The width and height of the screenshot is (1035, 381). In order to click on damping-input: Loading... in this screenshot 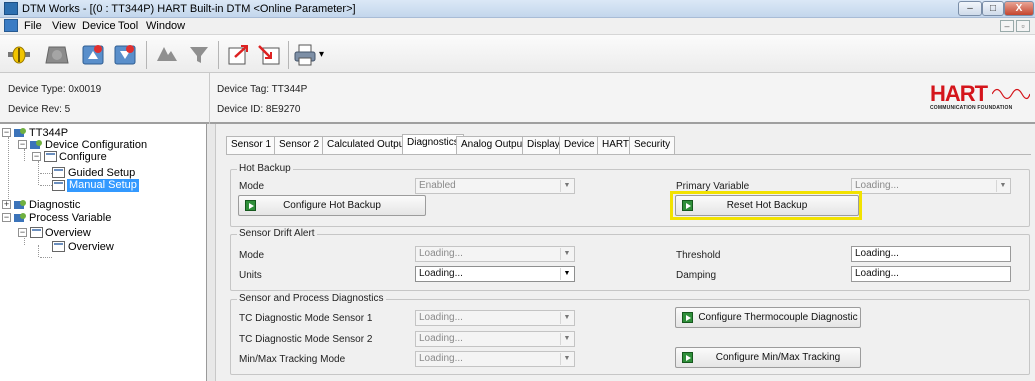, I will do `click(931, 274)`.